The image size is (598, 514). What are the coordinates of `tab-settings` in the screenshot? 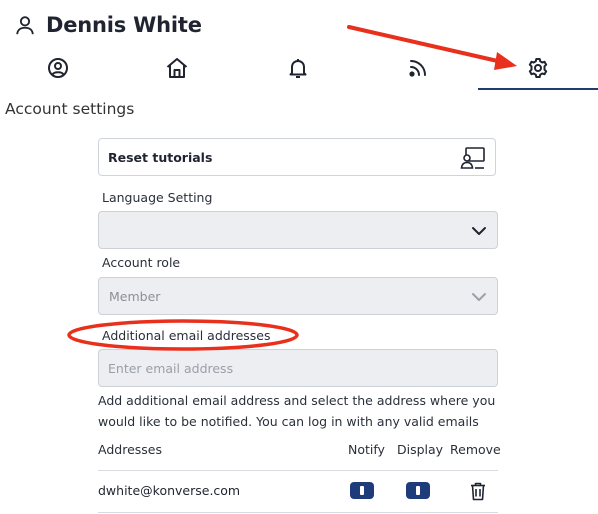 It's located at (538, 68).